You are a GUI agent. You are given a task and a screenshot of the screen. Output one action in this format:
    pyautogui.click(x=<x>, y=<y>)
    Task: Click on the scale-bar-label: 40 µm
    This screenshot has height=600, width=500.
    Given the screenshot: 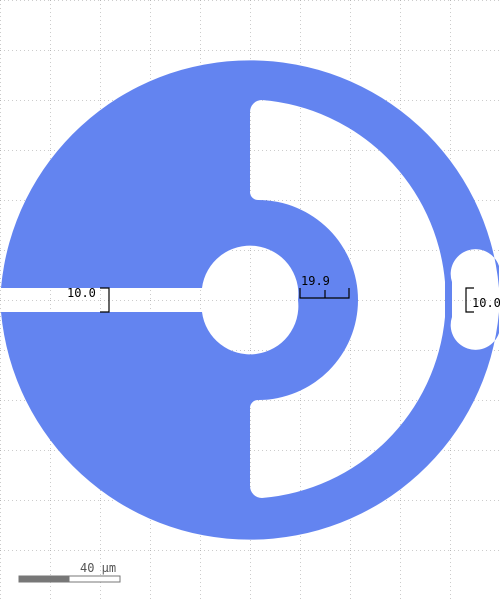 What is the action you would take?
    pyautogui.click(x=98, y=568)
    